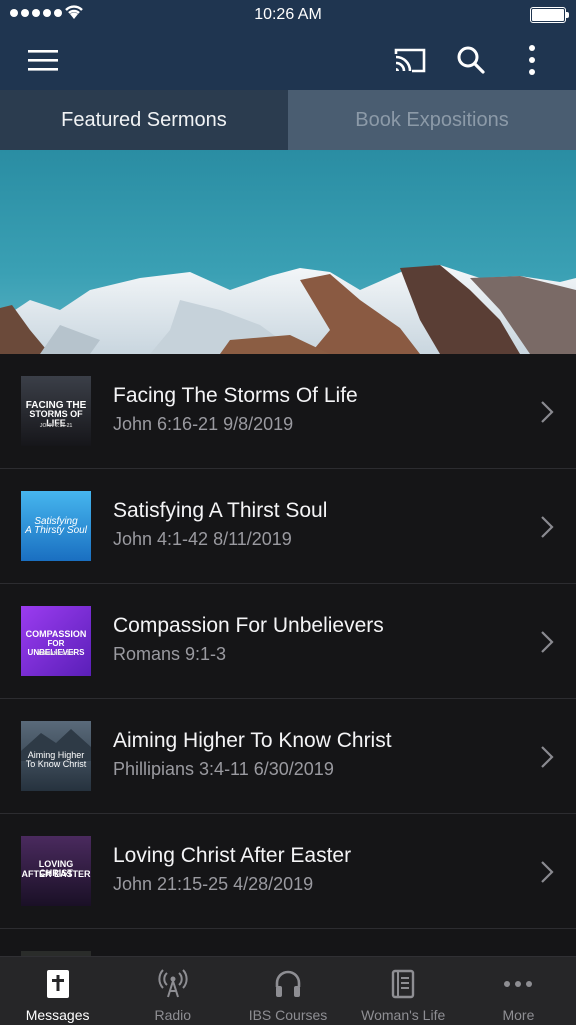  Describe the element at coordinates (232, 855) in the screenshot. I see `sermon-title: Loving Christ After Easter` at that location.